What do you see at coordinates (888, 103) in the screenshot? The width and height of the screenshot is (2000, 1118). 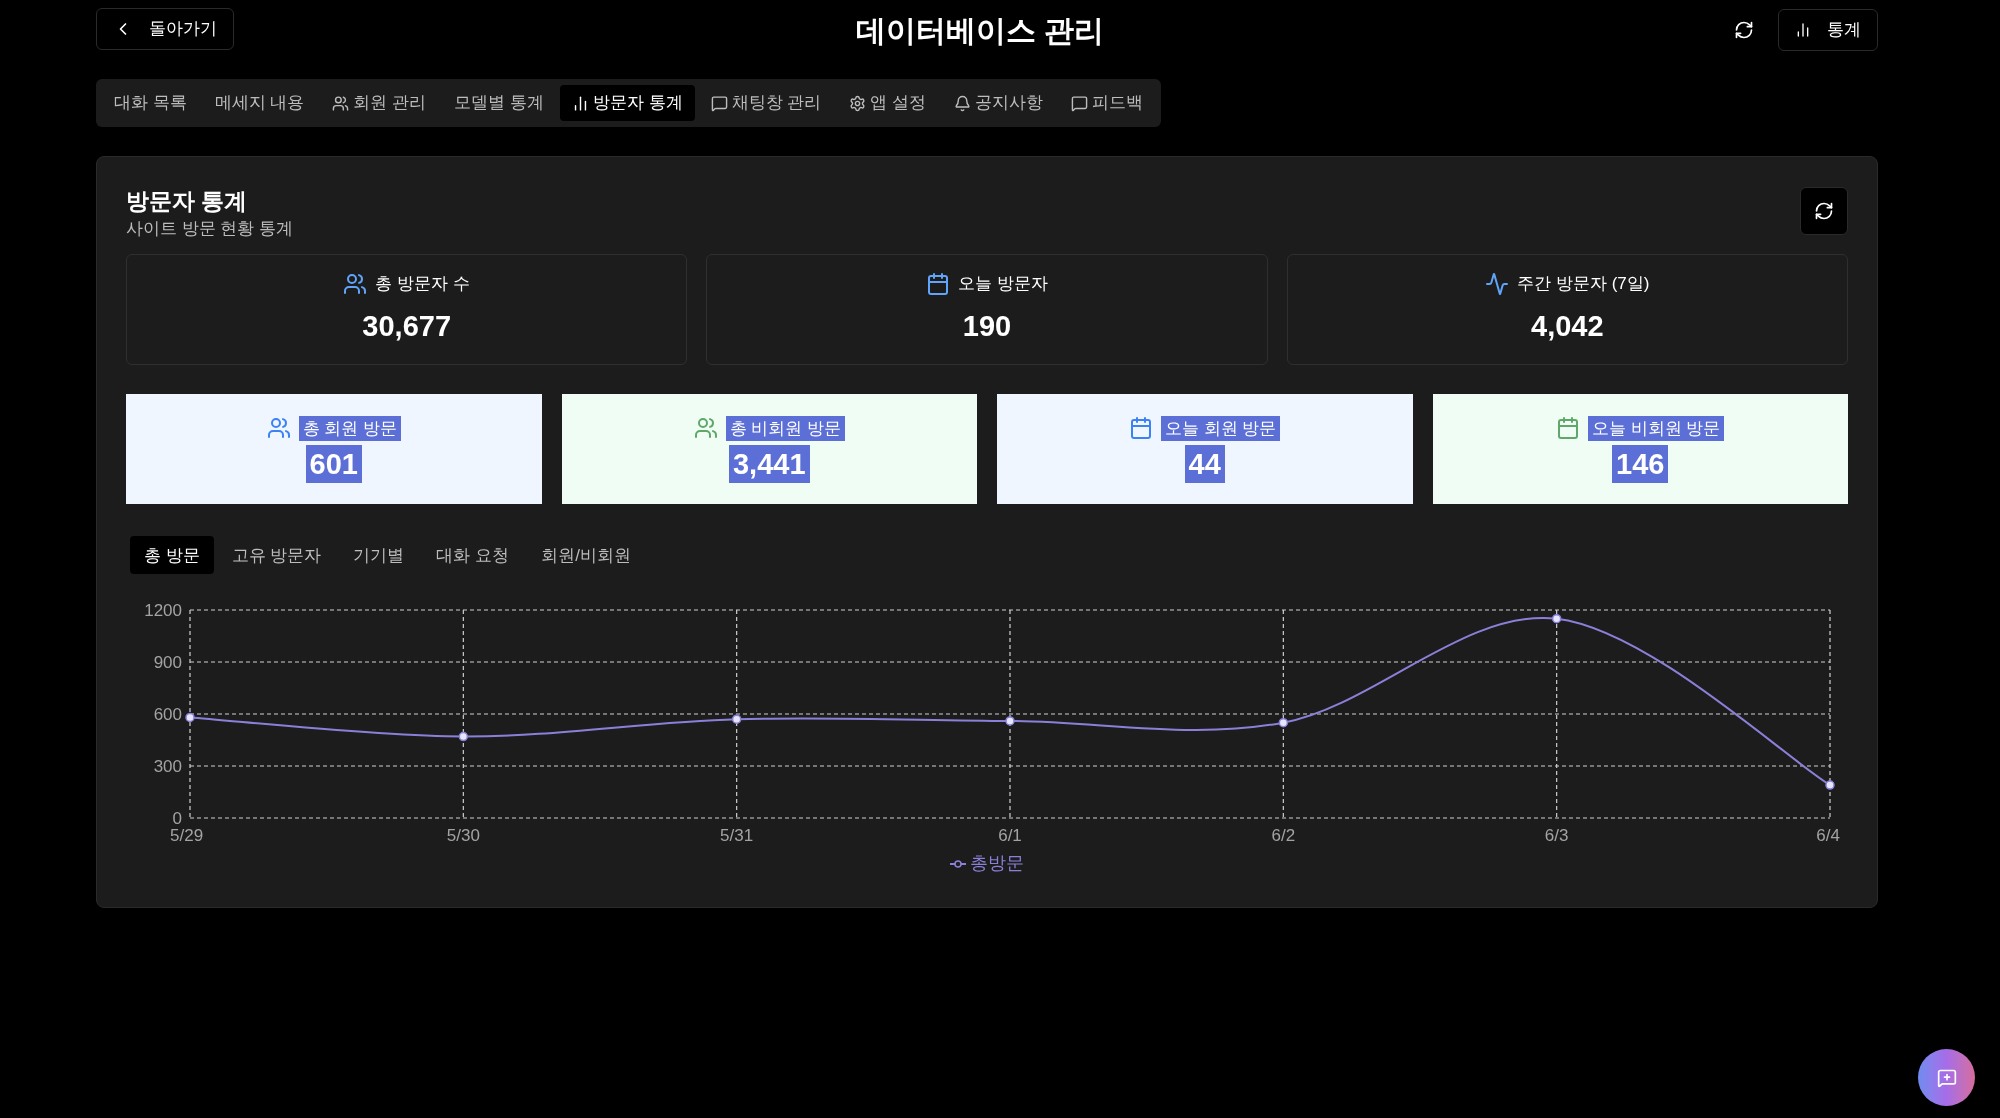 I see `nav-tab: 앱 설정` at bounding box center [888, 103].